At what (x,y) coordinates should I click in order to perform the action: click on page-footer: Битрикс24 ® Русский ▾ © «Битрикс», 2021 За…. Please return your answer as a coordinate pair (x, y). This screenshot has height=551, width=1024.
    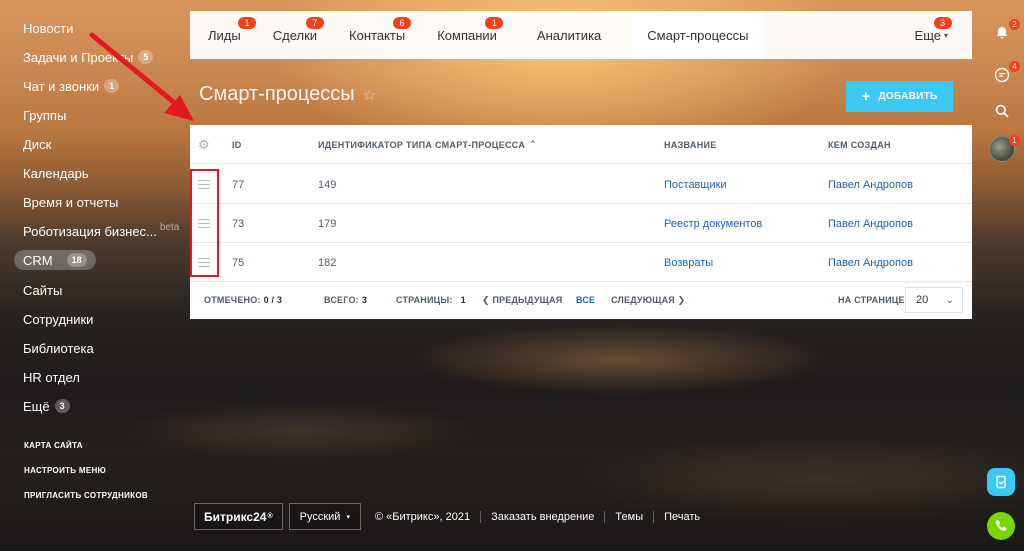
    Looking at the image, I should click on (447, 516).